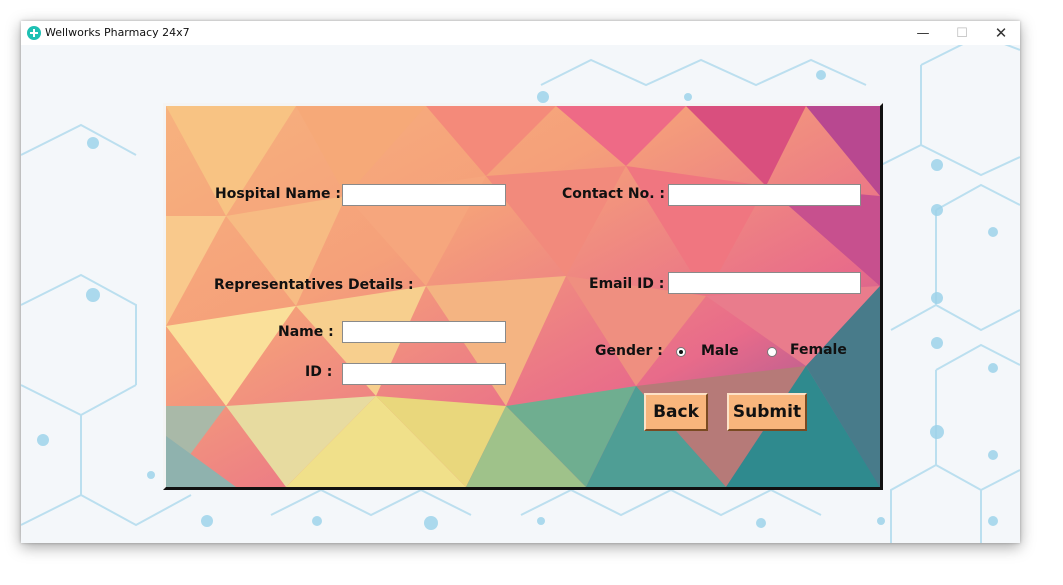 This screenshot has height=585, width=1063. I want to click on contact-no-label: Contact No. :, so click(613, 194).